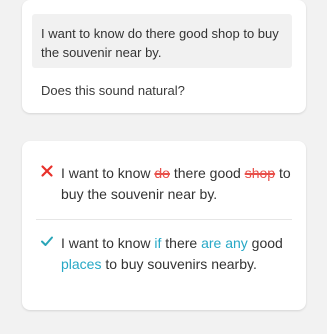  What do you see at coordinates (179, 264) in the screenshot?
I see `sentence-text: to buy souvenirs nearby.` at bounding box center [179, 264].